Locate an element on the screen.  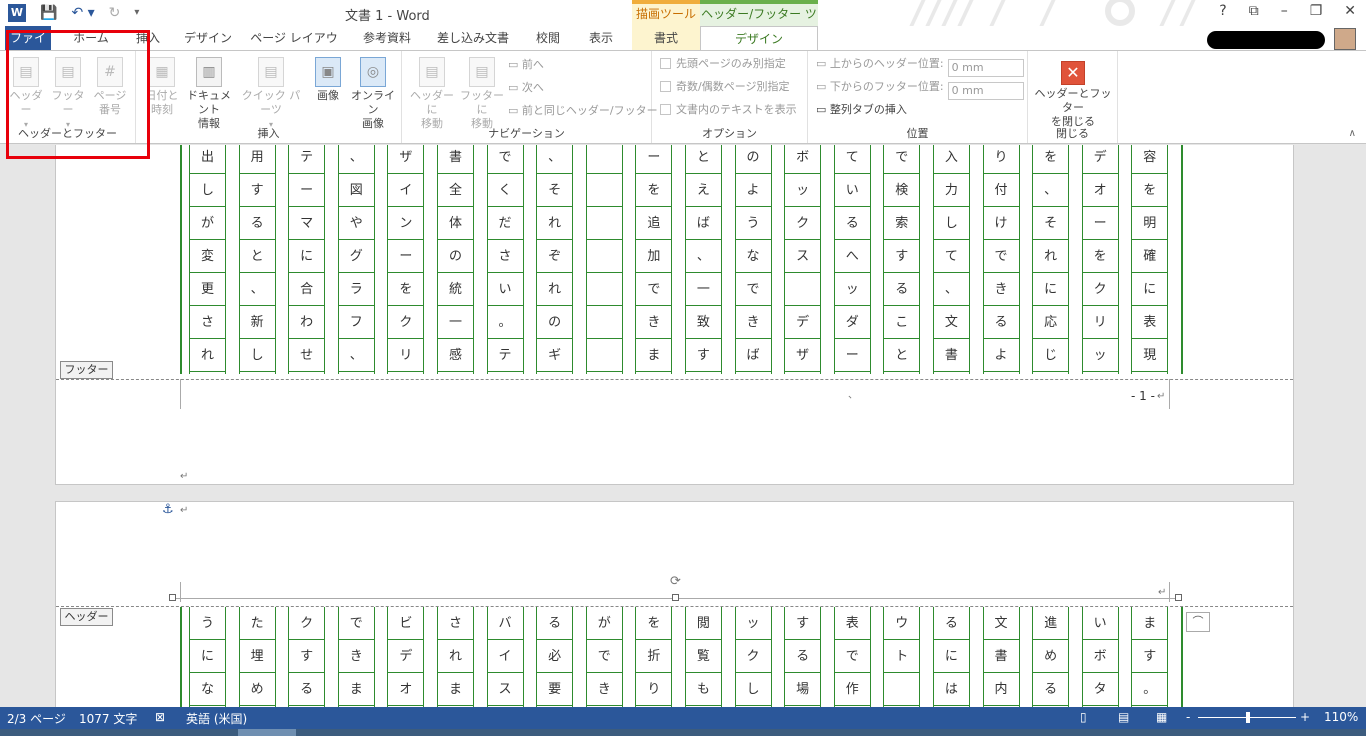
grid-cell: だ is located at coordinates (505, 223).